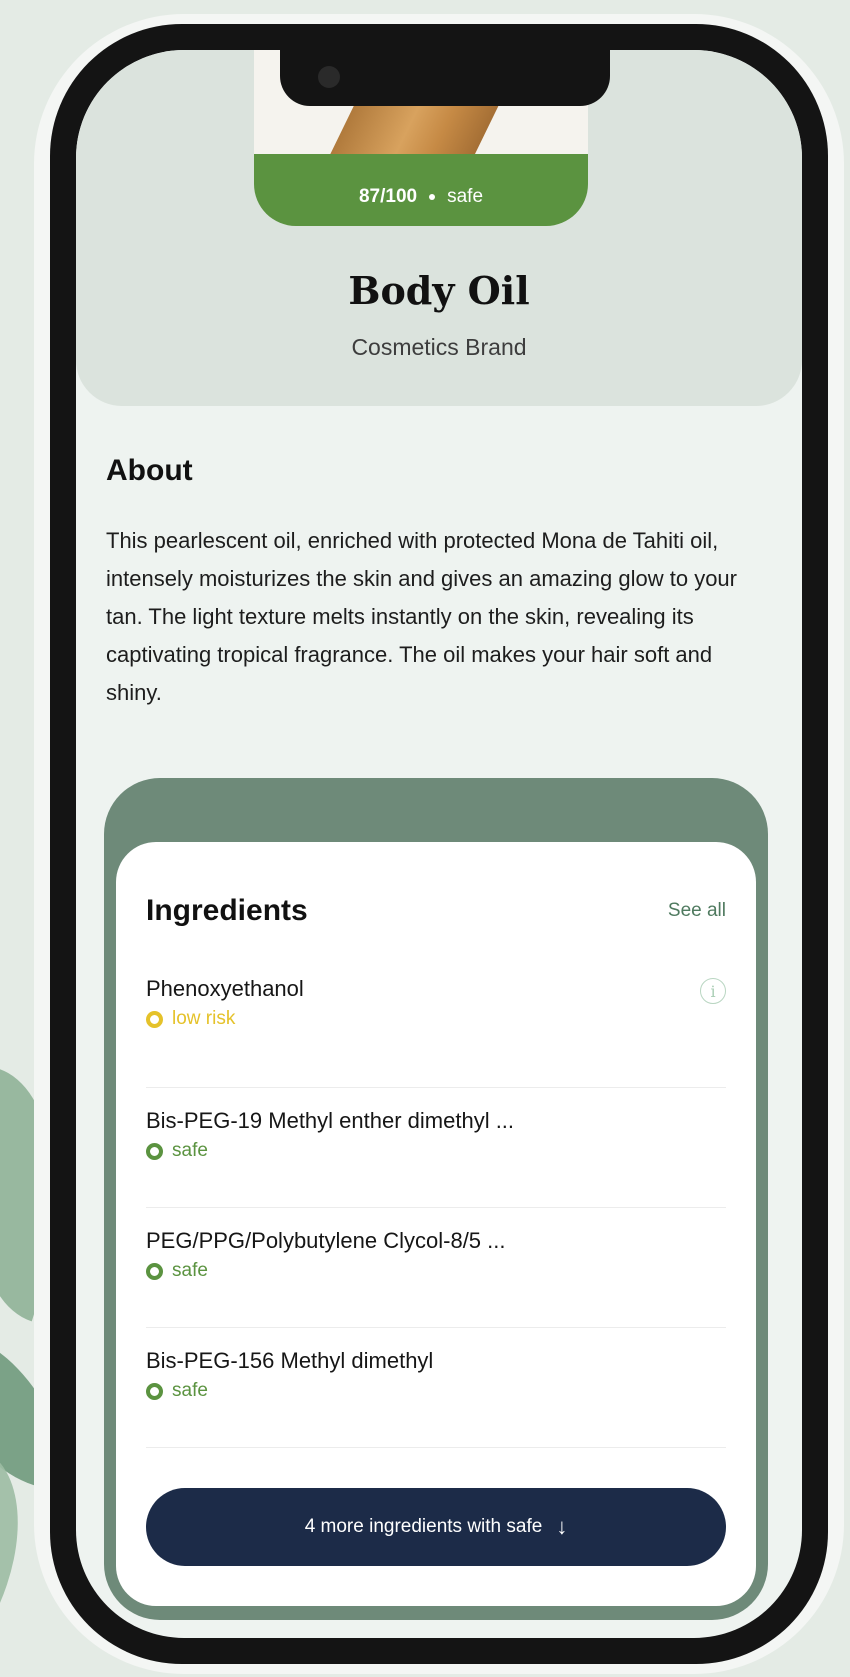 The image size is (850, 1677). What do you see at coordinates (290, 1360) in the screenshot?
I see `ingredient-name: Bis-PEG-156 Methyl dimethyl` at bounding box center [290, 1360].